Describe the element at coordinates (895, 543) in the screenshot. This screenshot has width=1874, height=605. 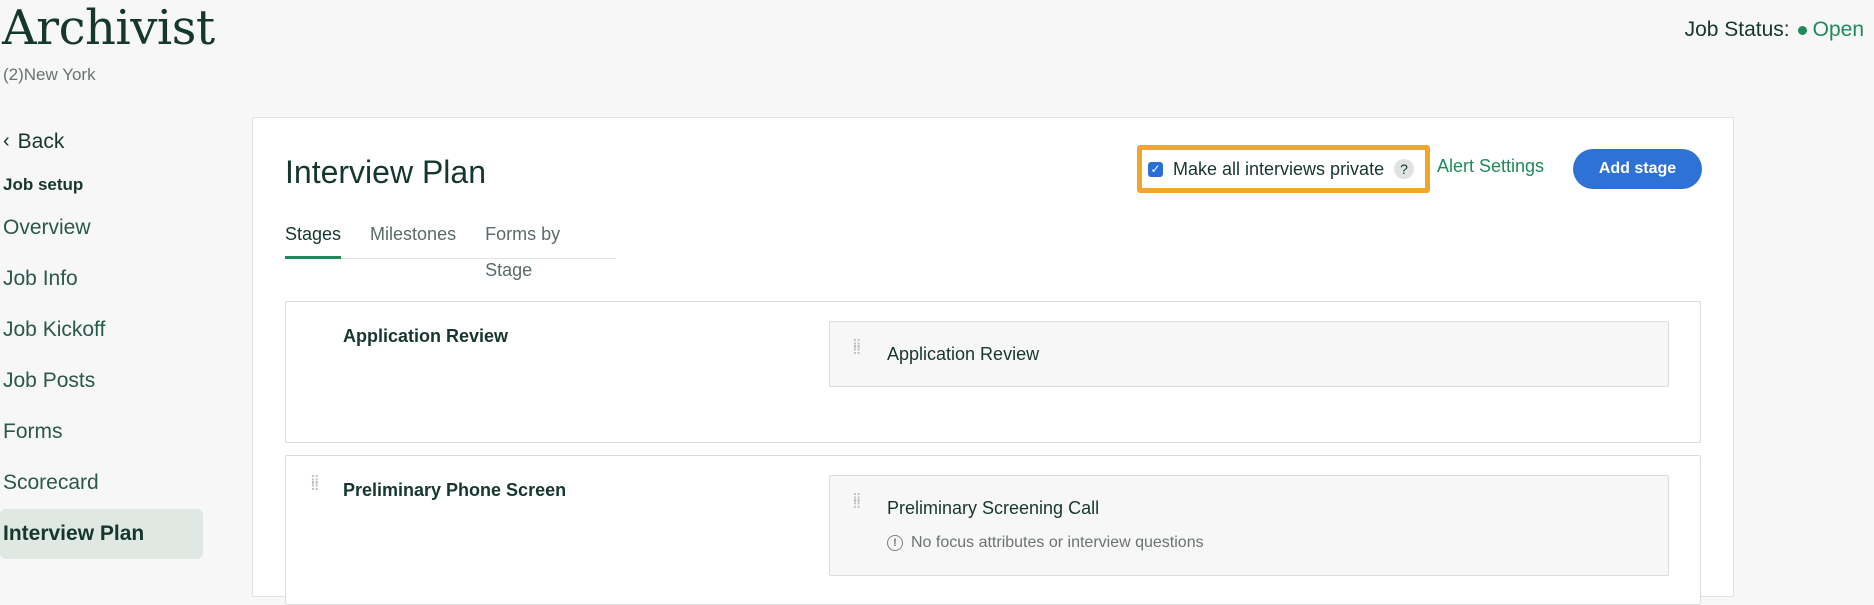
I see `info-circle-icon: !` at that location.